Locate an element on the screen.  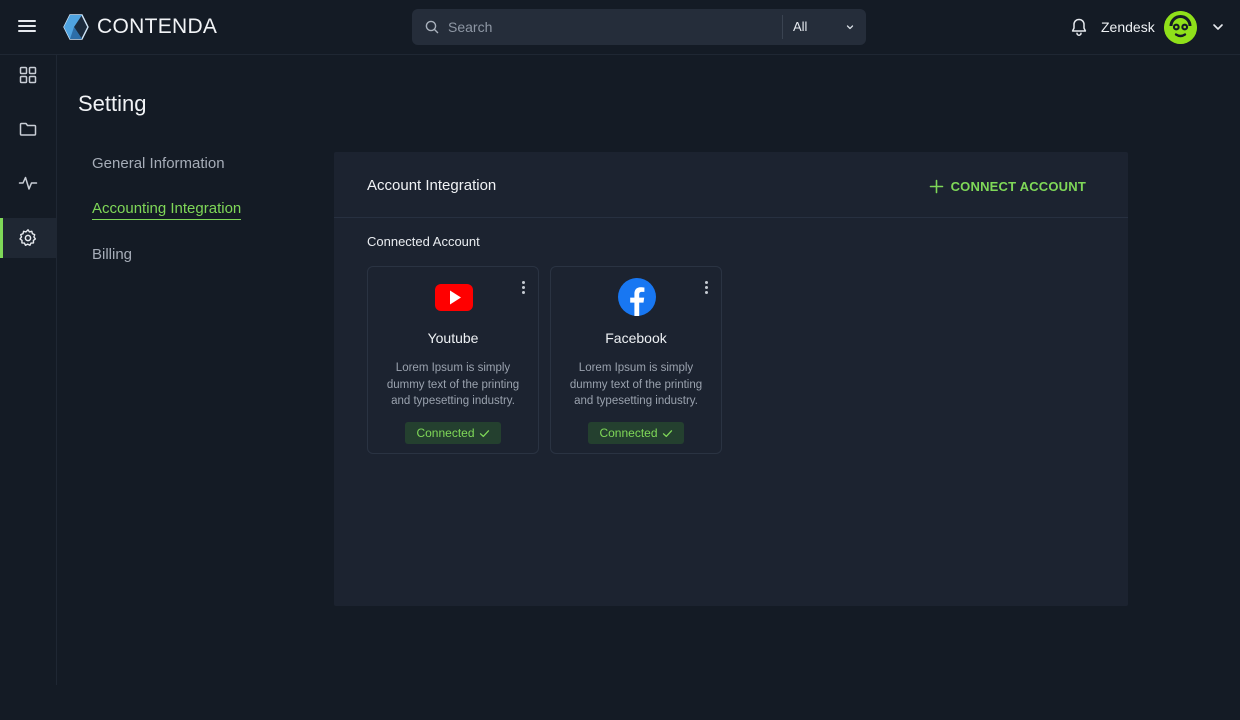
folder-icon is located at coordinates (28, 129).